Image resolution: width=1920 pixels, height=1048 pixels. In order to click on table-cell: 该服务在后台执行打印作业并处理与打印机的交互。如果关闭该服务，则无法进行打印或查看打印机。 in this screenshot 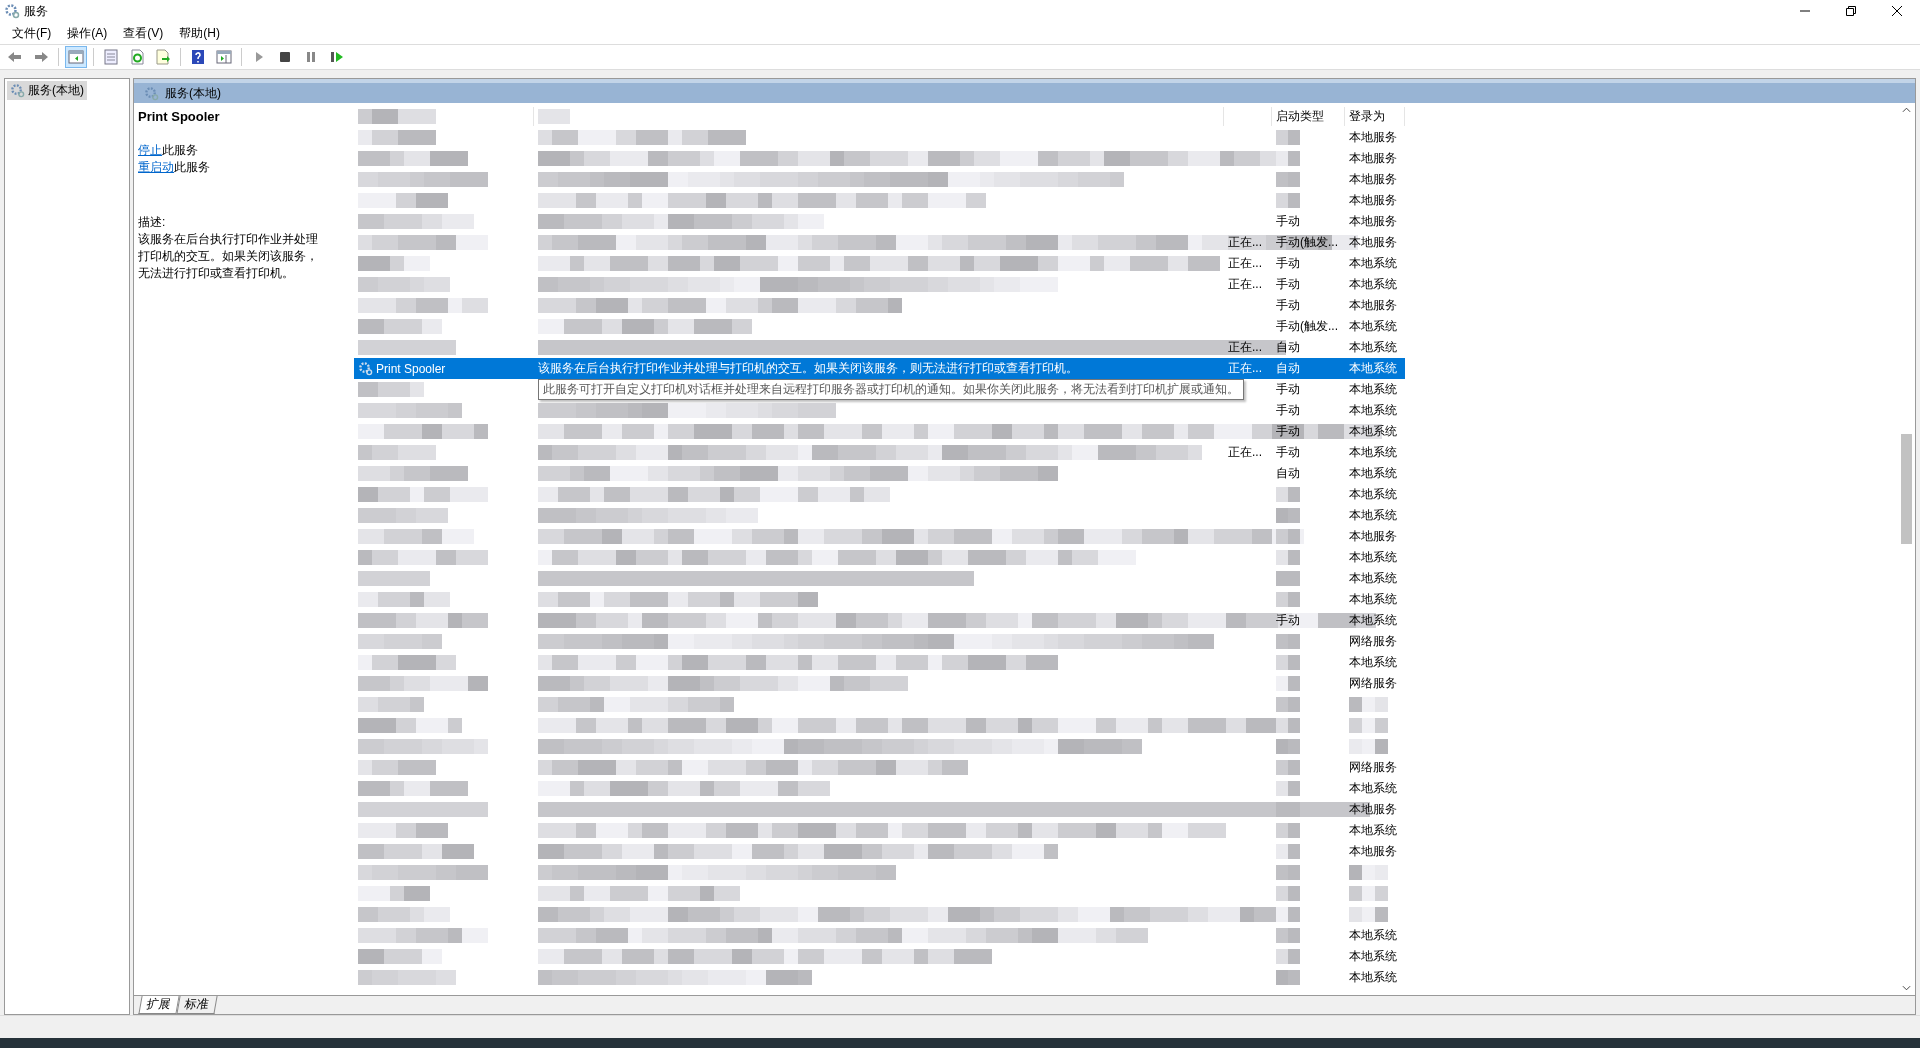, I will do `click(808, 368)`.